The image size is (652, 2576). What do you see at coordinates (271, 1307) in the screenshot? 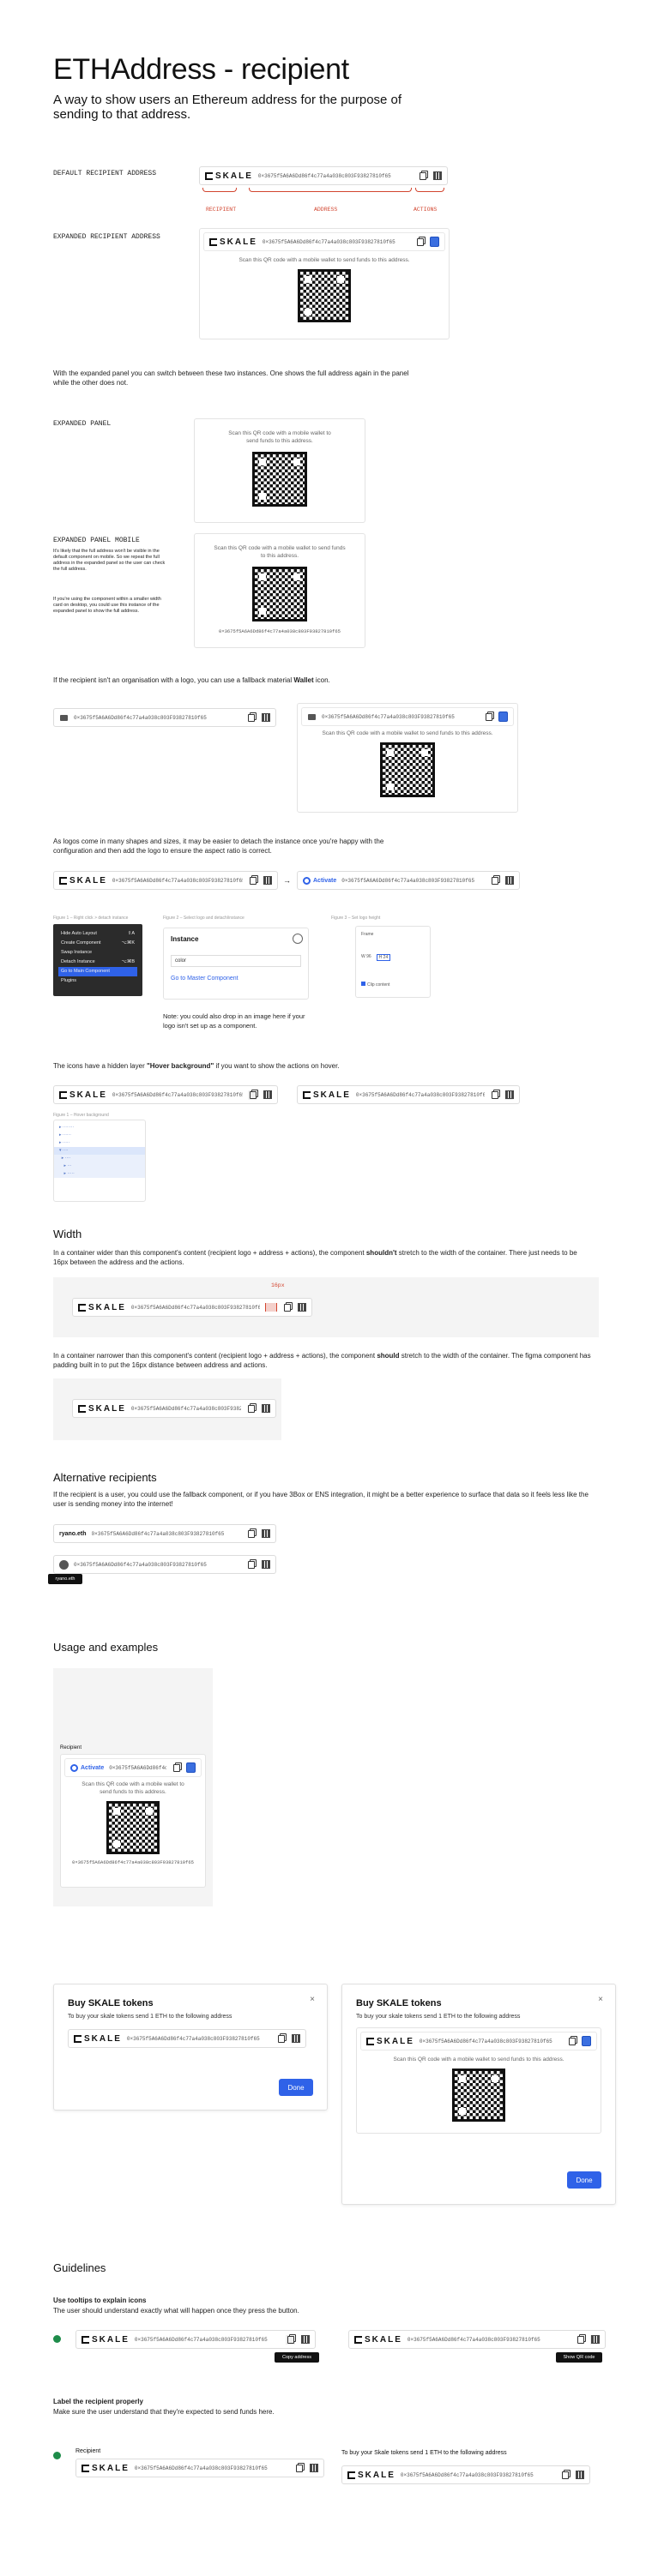
I see `spacing-indicator` at bounding box center [271, 1307].